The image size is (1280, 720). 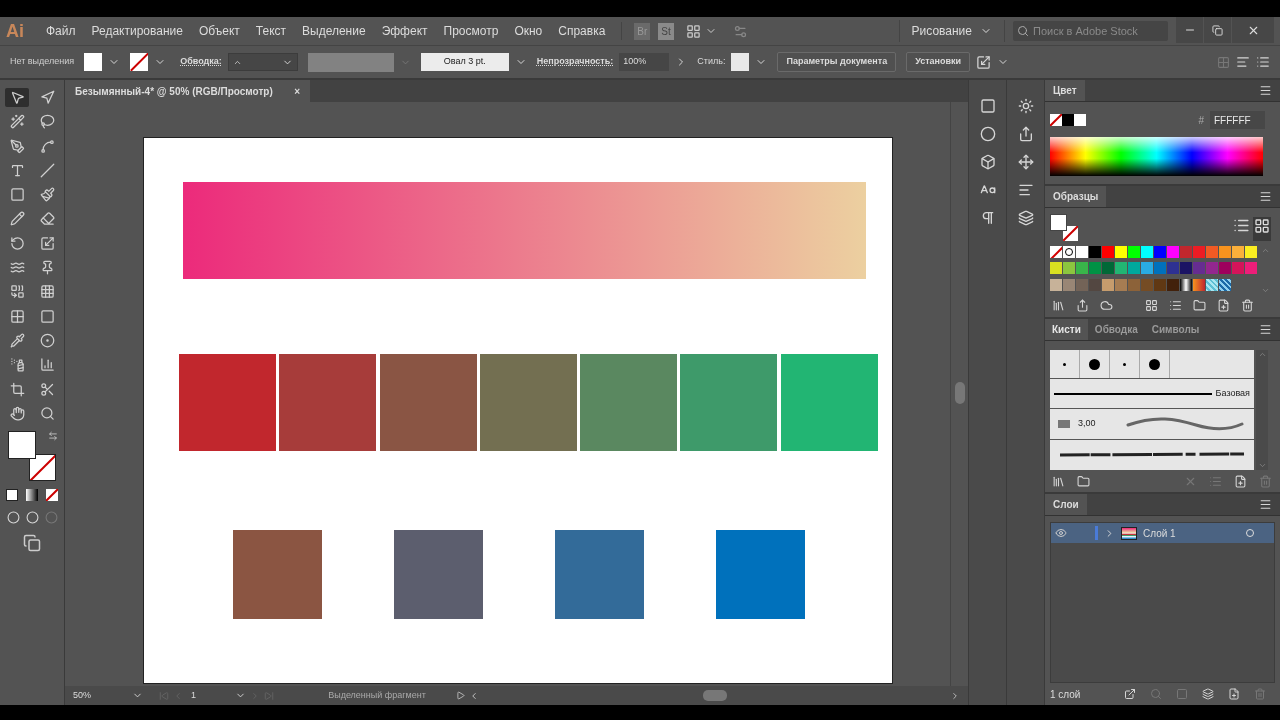 What do you see at coordinates (1065, 90) in the screenshot?
I see `panel-tab: Цвет` at bounding box center [1065, 90].